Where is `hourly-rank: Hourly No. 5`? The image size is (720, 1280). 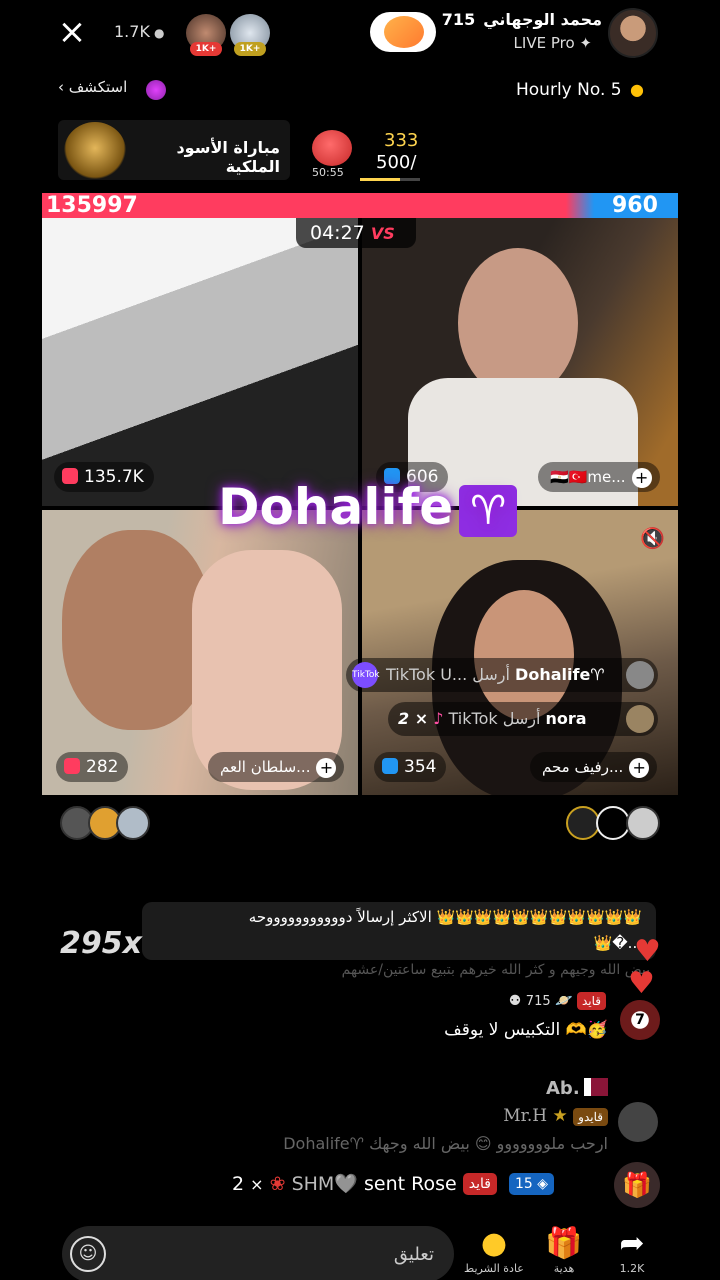
hourly-rank: Hourly No. 5 is located at coordinates (569, 90).